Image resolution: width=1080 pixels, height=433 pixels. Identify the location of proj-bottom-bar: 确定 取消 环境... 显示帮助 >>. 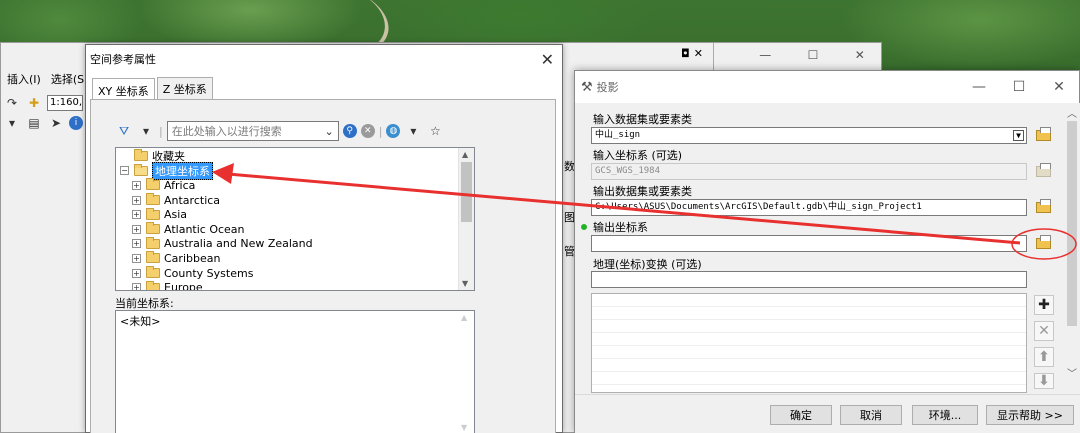
(827, 413).